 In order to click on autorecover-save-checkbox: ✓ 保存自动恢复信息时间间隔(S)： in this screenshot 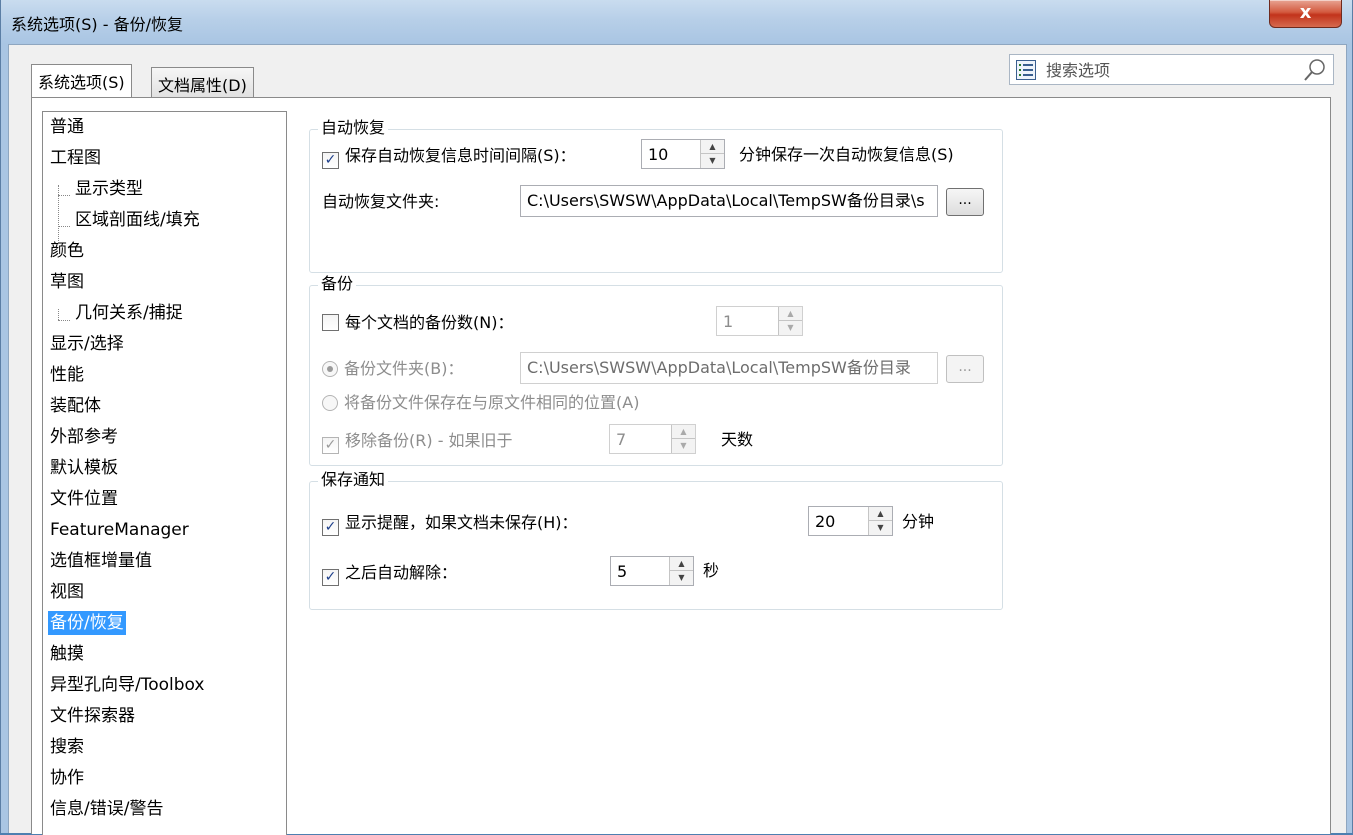, I will do `click(449, 157)`.